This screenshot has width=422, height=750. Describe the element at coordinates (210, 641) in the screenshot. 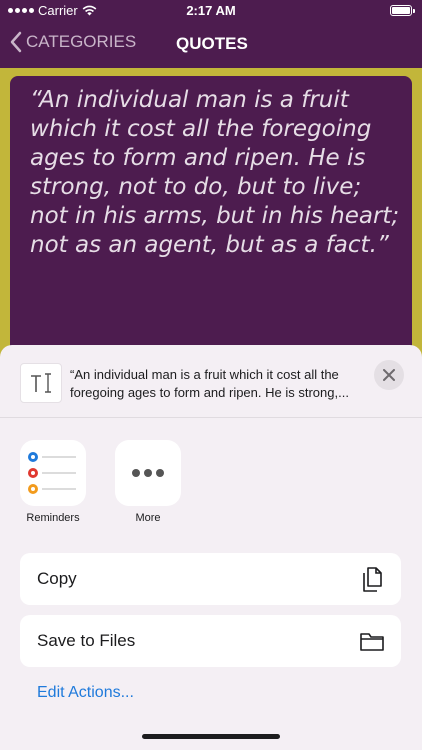

I see `save-to-files-action: Save to Files` at that location.